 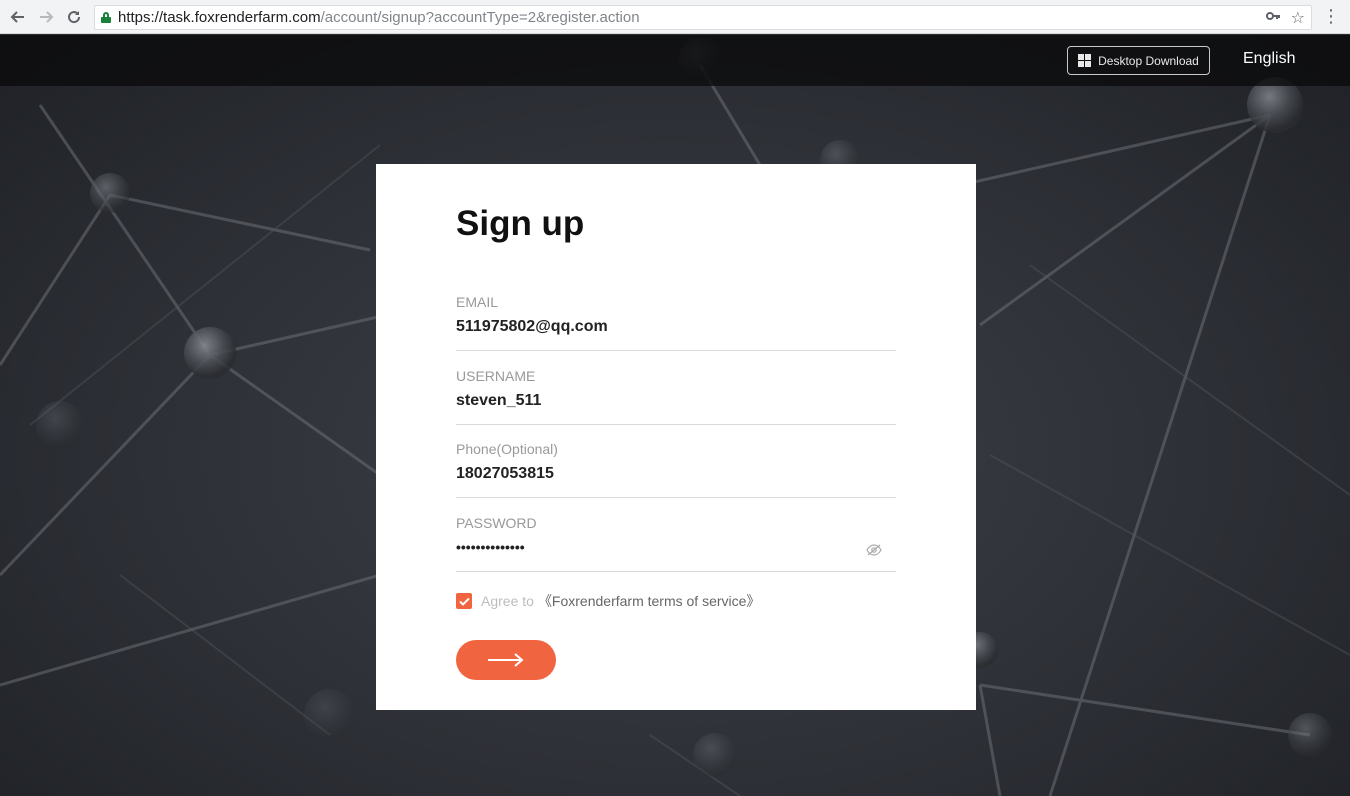 I want to click on username-field: USERNAME steven_511, so click(x=676, y=396).